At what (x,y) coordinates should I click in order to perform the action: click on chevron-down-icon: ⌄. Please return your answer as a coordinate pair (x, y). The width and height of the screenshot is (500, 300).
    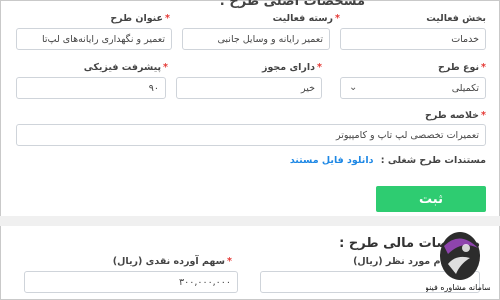
    Looking at the image, I should click on (353, 87).